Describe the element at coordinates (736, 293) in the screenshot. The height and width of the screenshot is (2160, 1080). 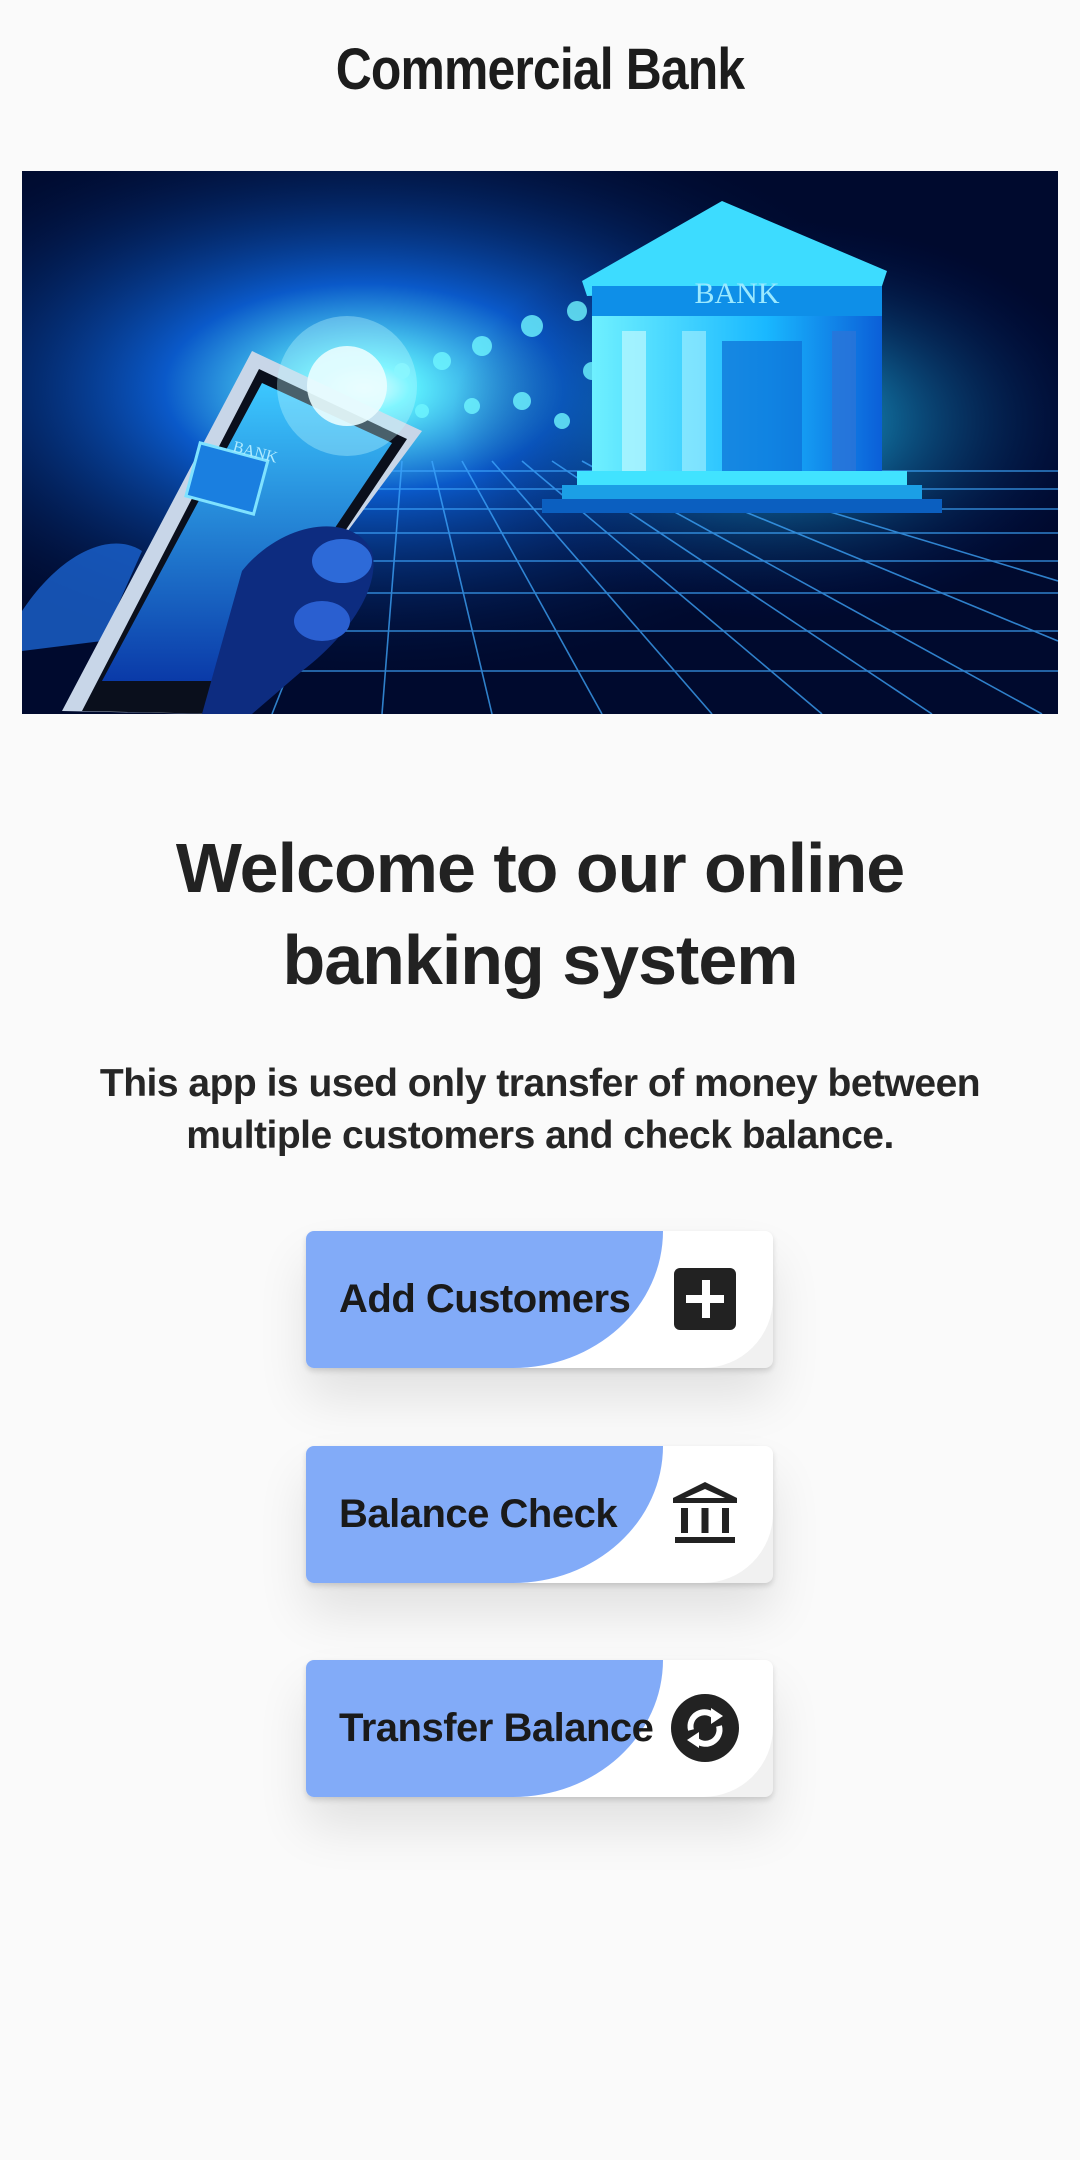
I see `bank-sign-text: BANK` at that location.